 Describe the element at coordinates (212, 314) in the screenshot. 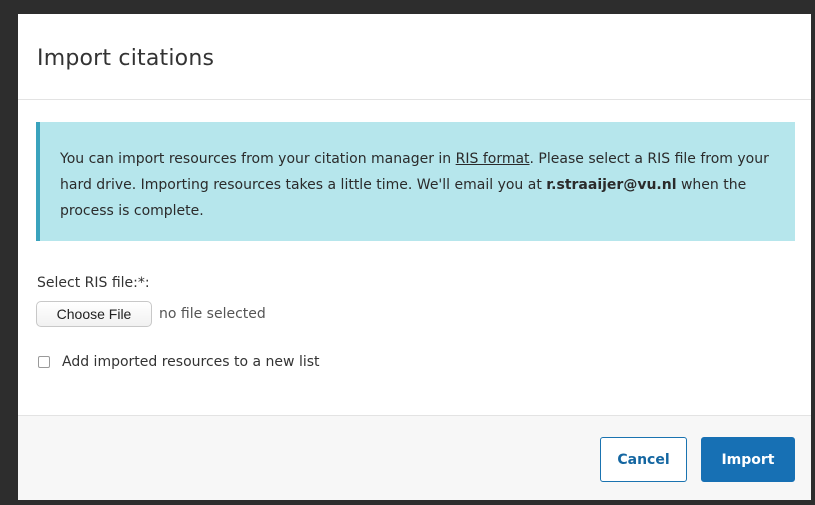

I see `file-status-text: no file selected` at that location.